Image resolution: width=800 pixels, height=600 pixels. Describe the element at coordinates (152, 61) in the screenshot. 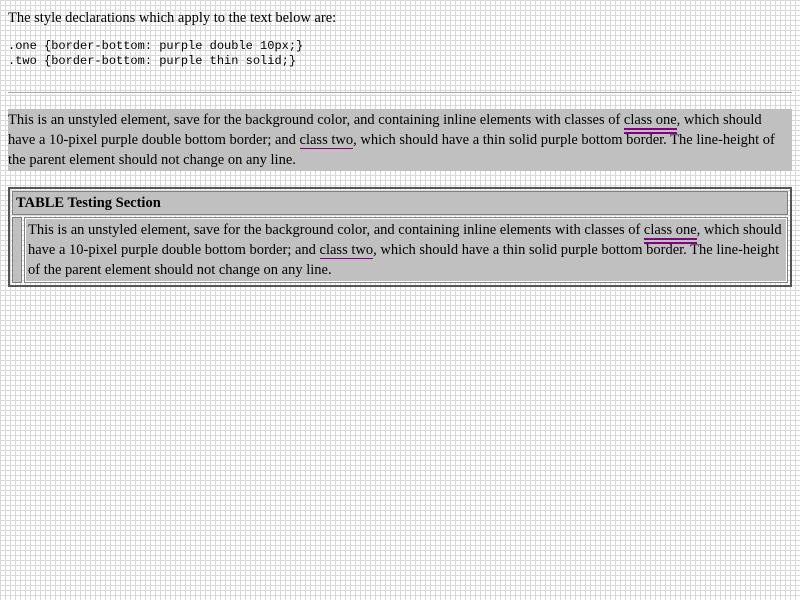

I see `css-rule-two: .two {border-bottom: purple thin solid;}` at that location.